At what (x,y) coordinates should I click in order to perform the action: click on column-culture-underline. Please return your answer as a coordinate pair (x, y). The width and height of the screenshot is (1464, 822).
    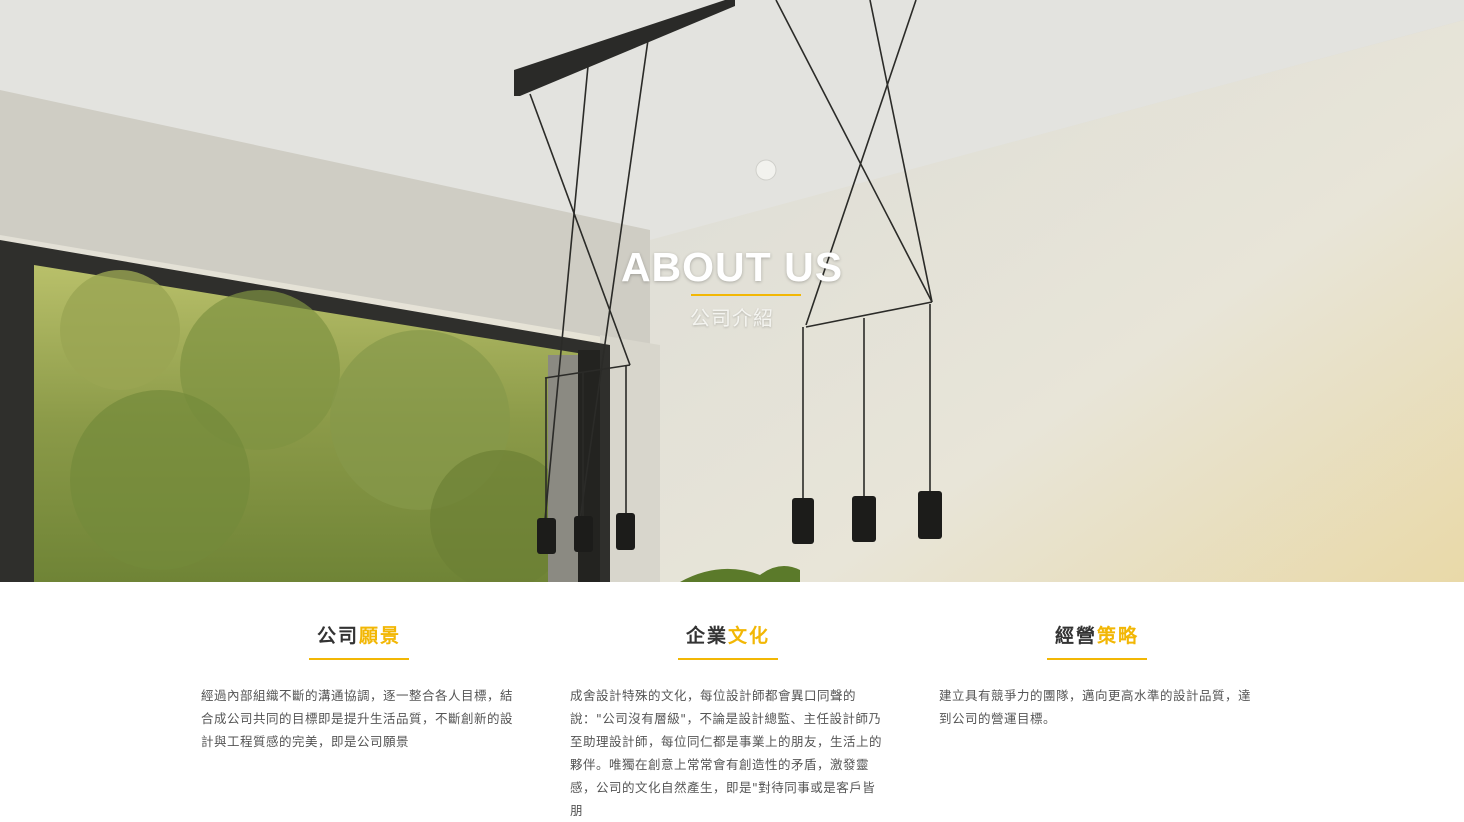
    Looking at the image, I should click on (728, 659).